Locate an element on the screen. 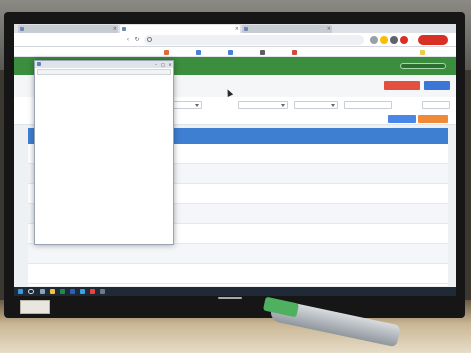 The image size is (471, 353). task-view-icon is located at coordinates (42, 291).